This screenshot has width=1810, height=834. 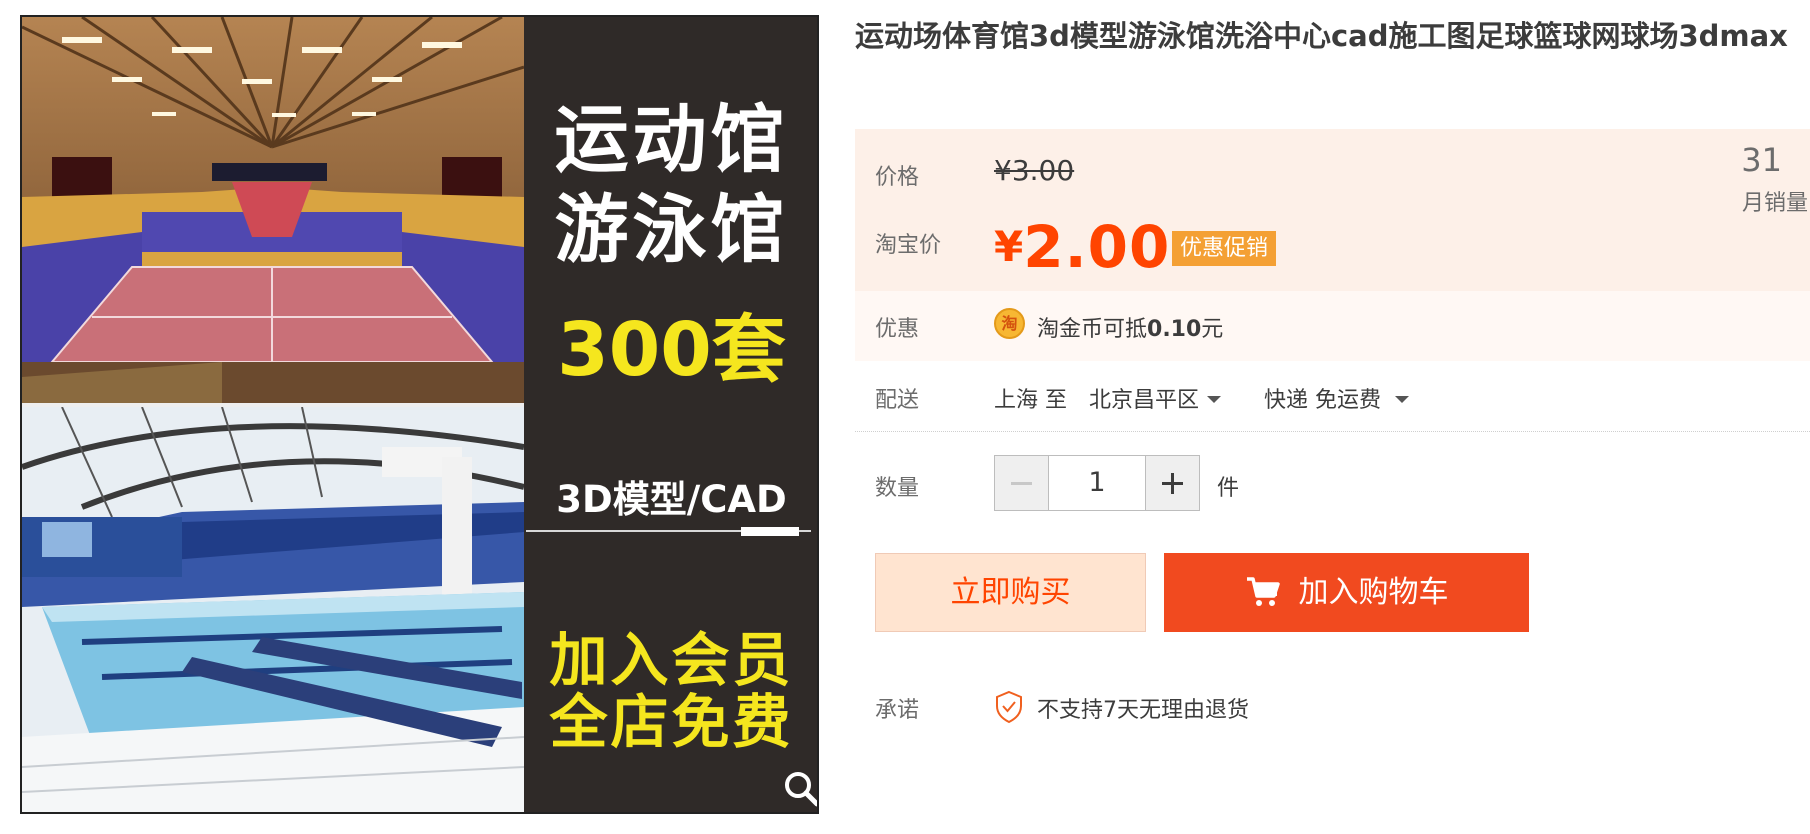 I want to click on quantity-stepper: 1, so click(x=1097, y=483).